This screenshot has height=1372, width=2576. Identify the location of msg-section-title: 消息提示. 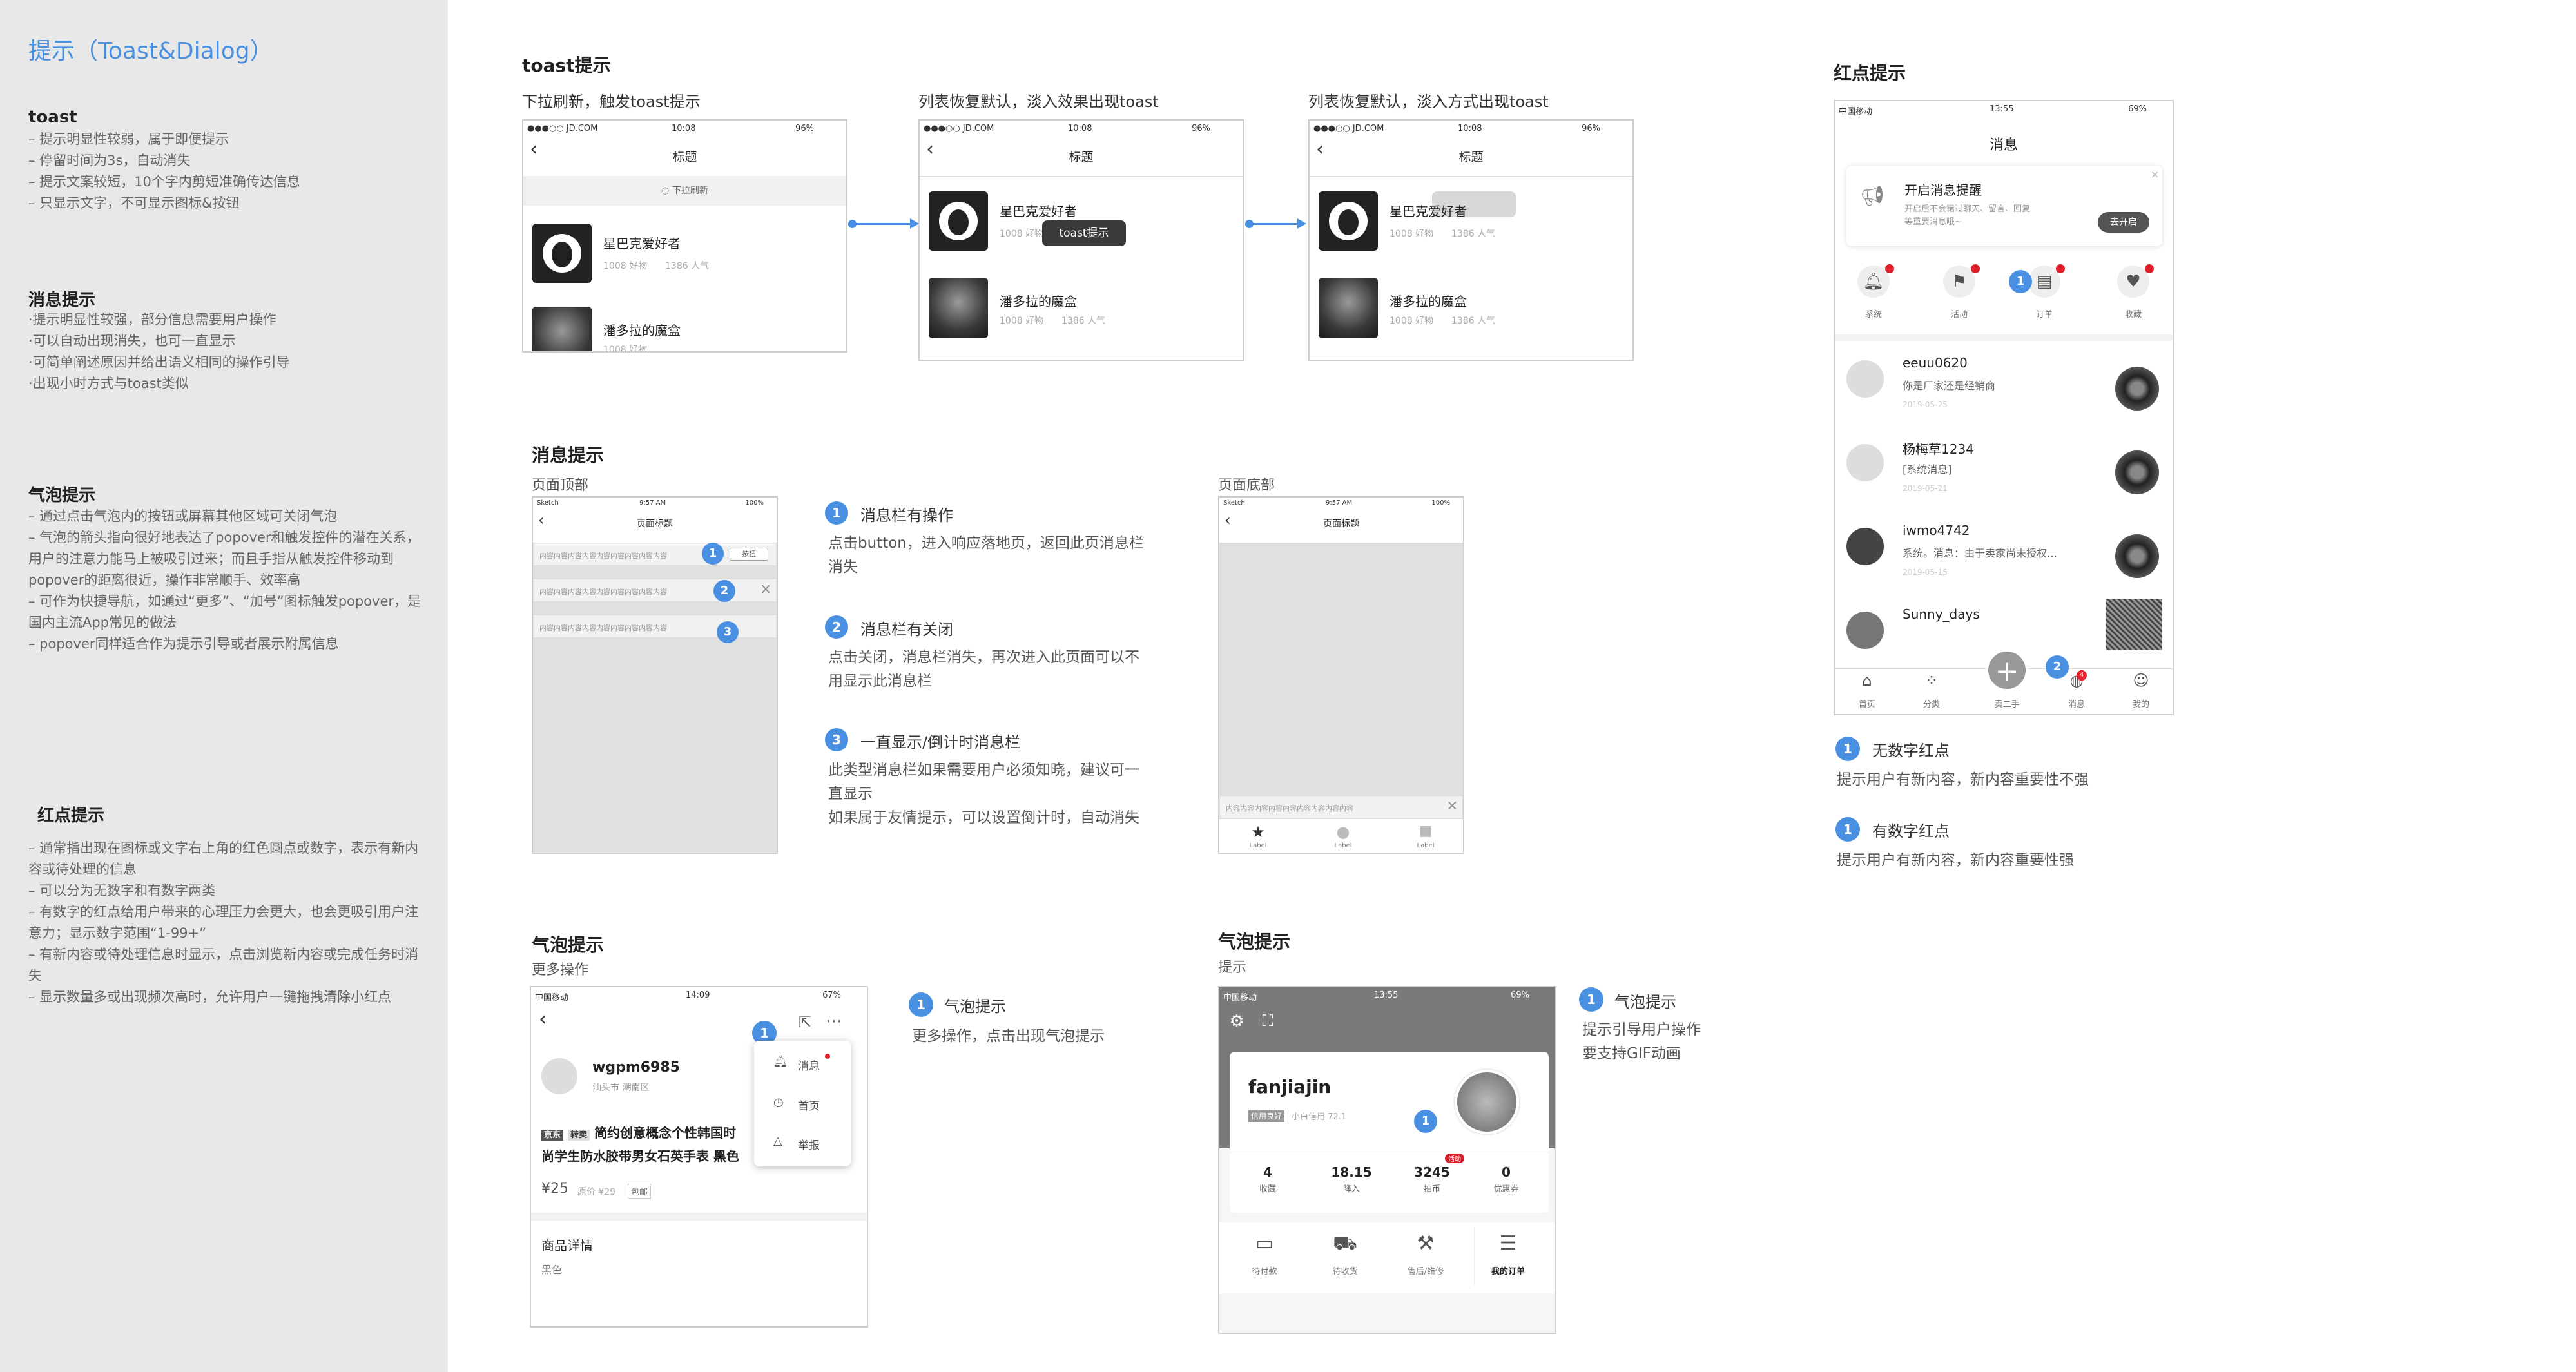
(568, 456).